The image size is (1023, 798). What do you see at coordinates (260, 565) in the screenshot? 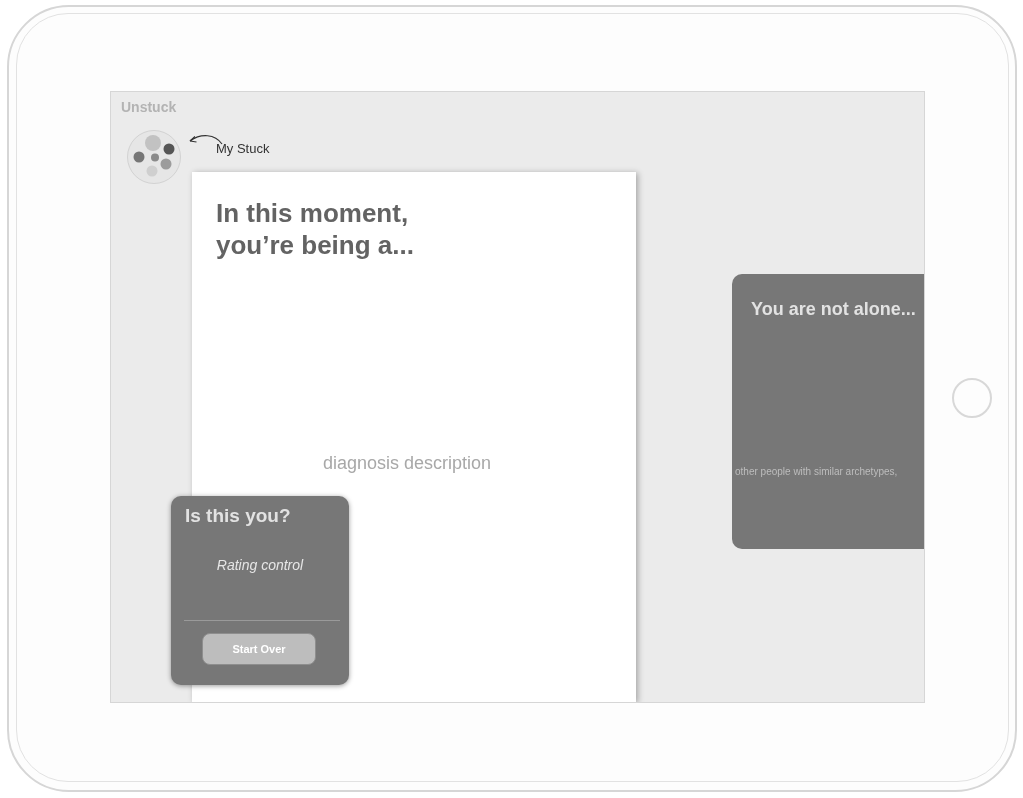
I see `rating-control-note: Rating control` at bounding box center [260, 565].